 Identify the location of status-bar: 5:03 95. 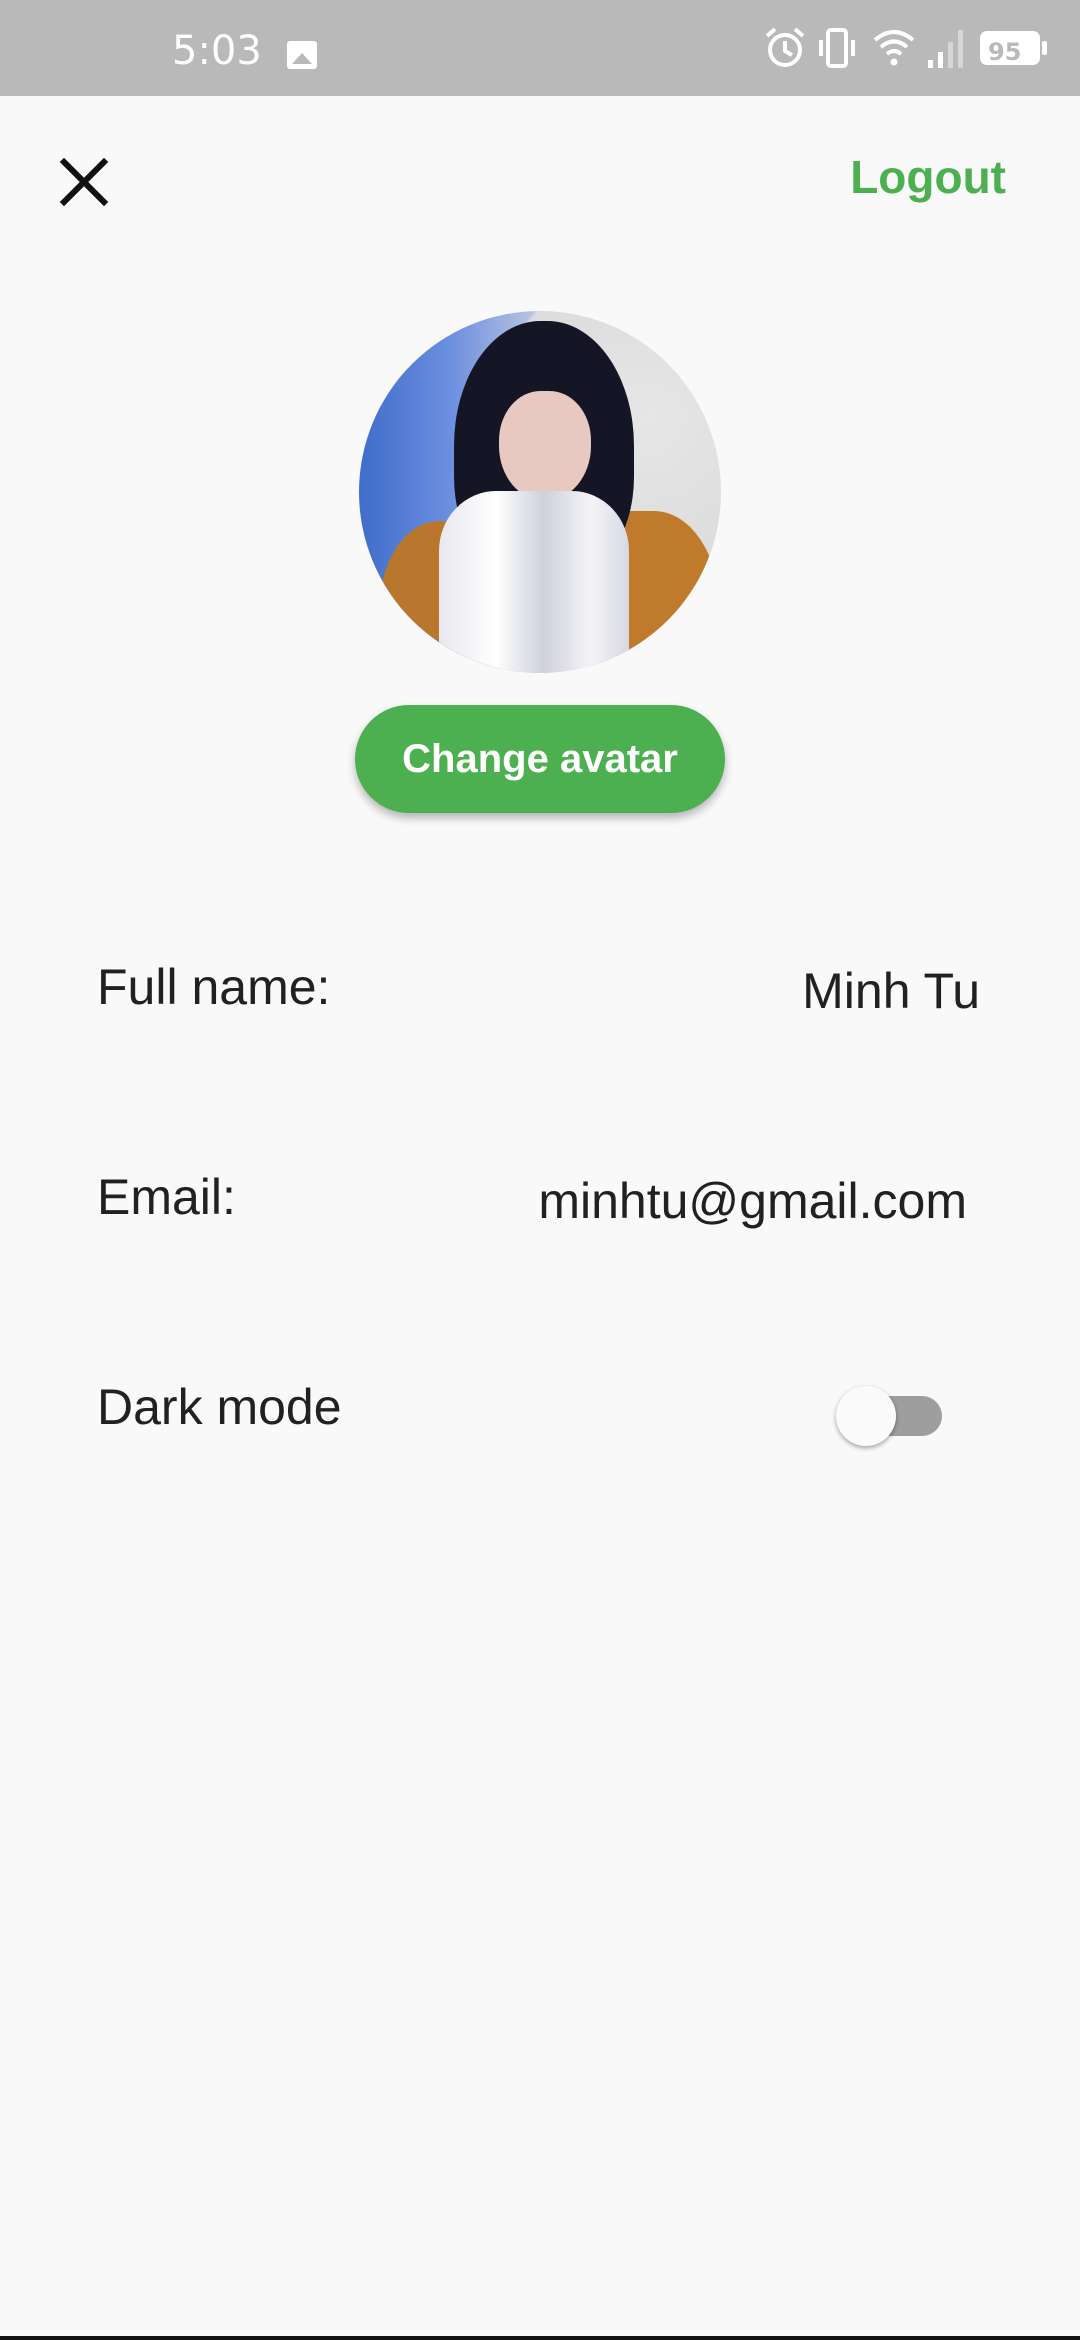
(540, 48).